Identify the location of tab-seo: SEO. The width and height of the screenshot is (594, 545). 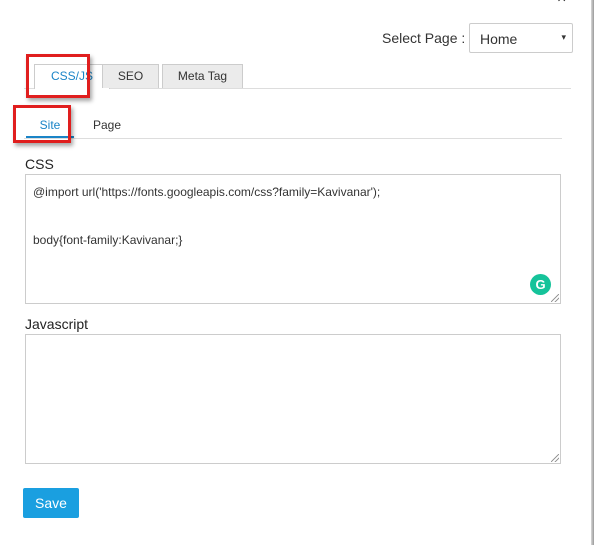
(130, 76).